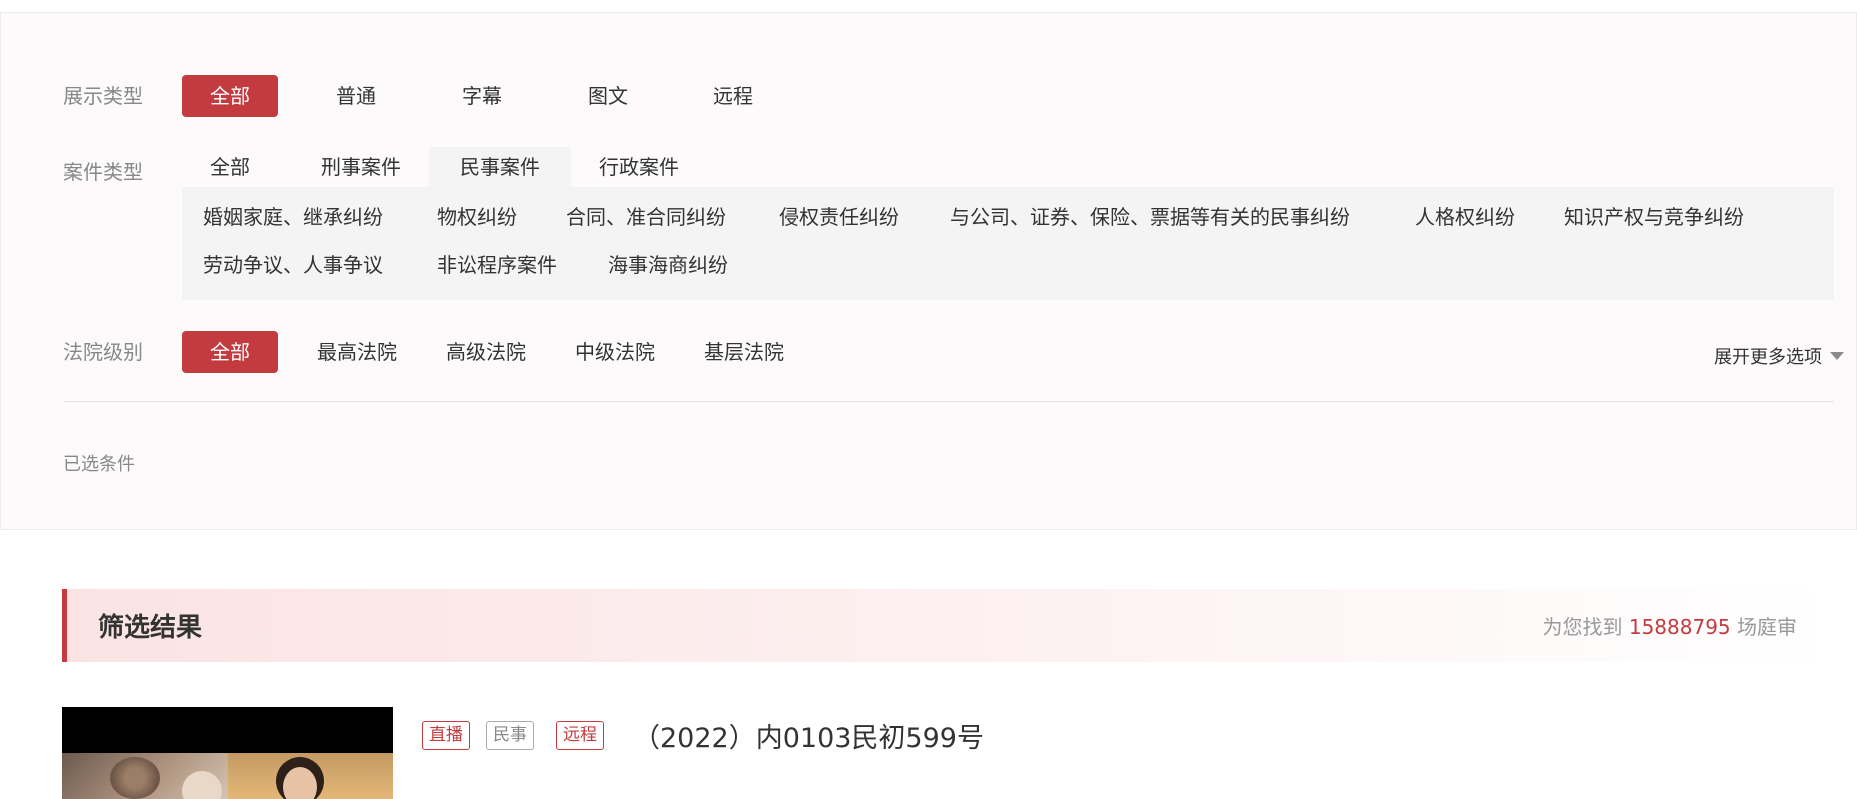 The width and height of the screenshot is (1857, 799). What do you see at coordinates (1679, 627) in the screenshot?
I see `results-count-number: 15888795` at bounding box center [1679, 627].